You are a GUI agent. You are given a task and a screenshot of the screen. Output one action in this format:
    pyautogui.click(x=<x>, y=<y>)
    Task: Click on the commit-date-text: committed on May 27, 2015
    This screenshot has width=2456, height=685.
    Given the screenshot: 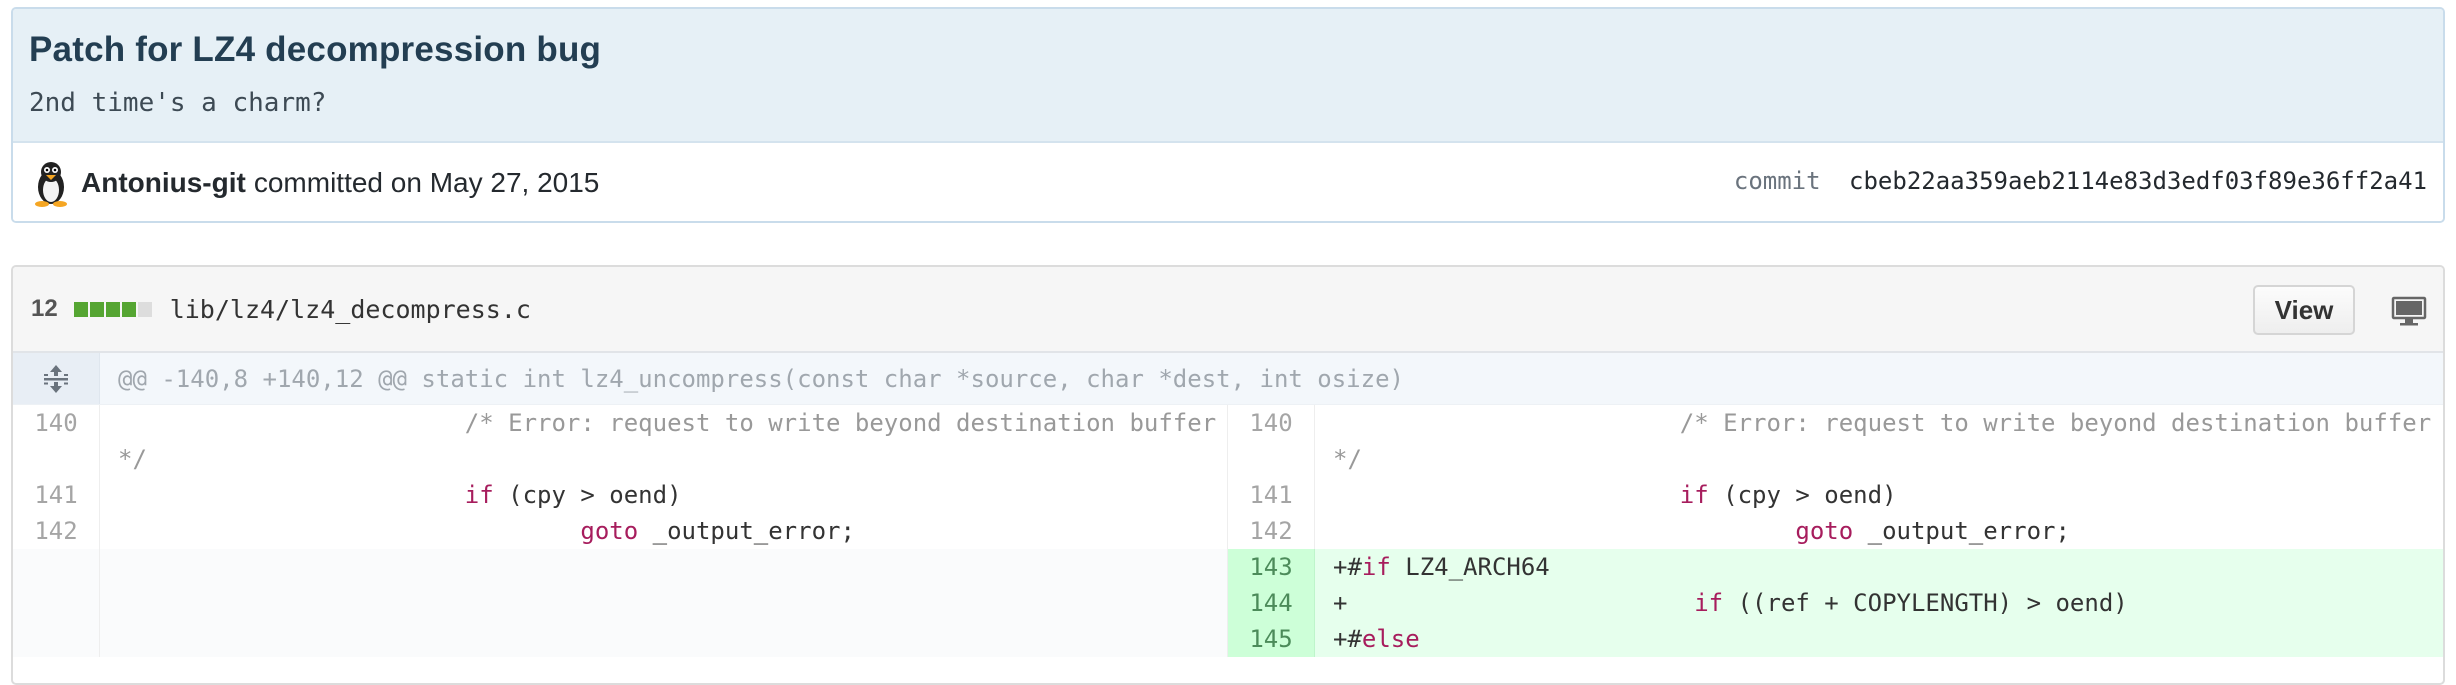 What is the action you would take?
    pyautogui.click(x=426, y=182)
    